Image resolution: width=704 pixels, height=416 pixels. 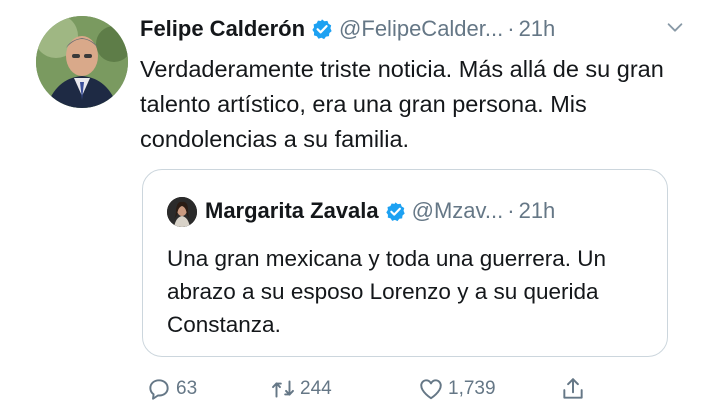 I want to click on quoted-author-name: Margarita Zavala, so click(x=292, y=211).